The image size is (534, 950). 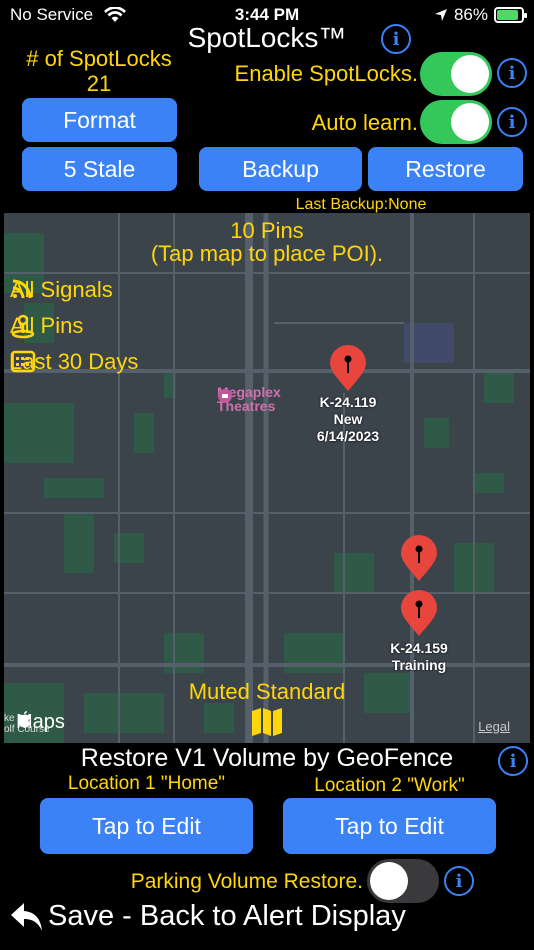 I want to click on format-button: Format, so click(x=99, y=120).